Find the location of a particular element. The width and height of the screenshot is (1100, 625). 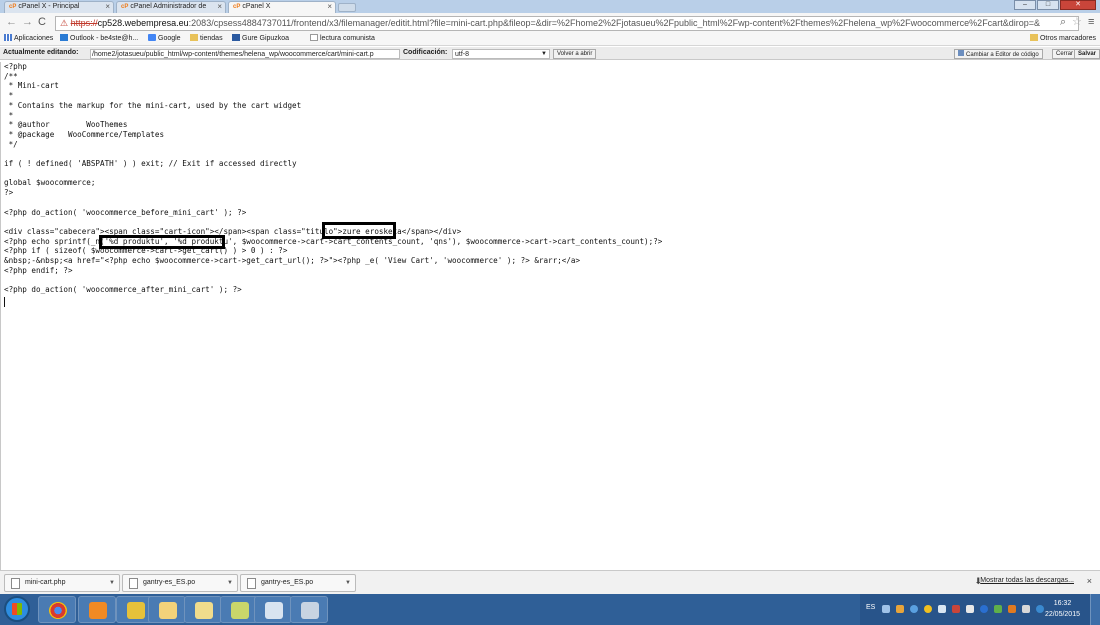

bookmark-tiendas: tiendas is located at coordinates (206, 39).